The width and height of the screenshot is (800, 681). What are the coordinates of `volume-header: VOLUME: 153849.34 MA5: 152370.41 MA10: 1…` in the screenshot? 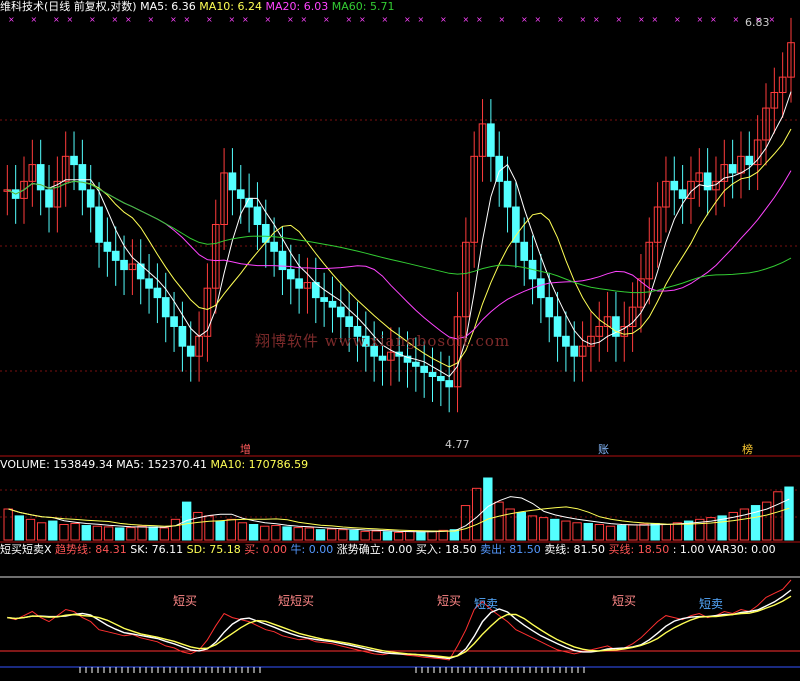 It's located at (154, 465).